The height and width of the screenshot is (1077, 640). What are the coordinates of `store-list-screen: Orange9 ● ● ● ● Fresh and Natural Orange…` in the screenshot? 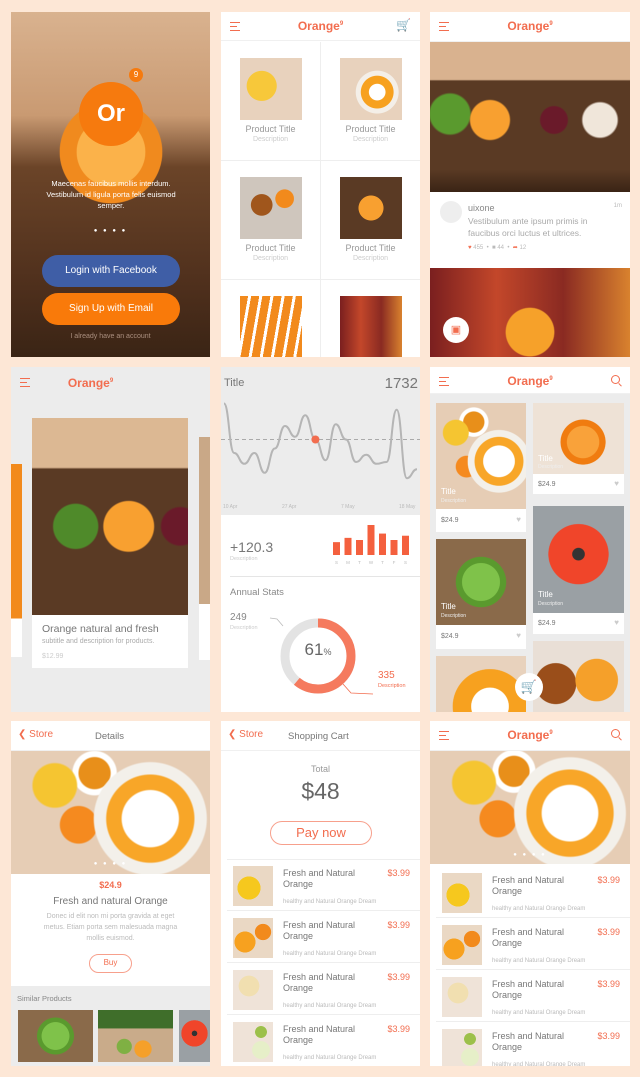 It's located at (530, 893).